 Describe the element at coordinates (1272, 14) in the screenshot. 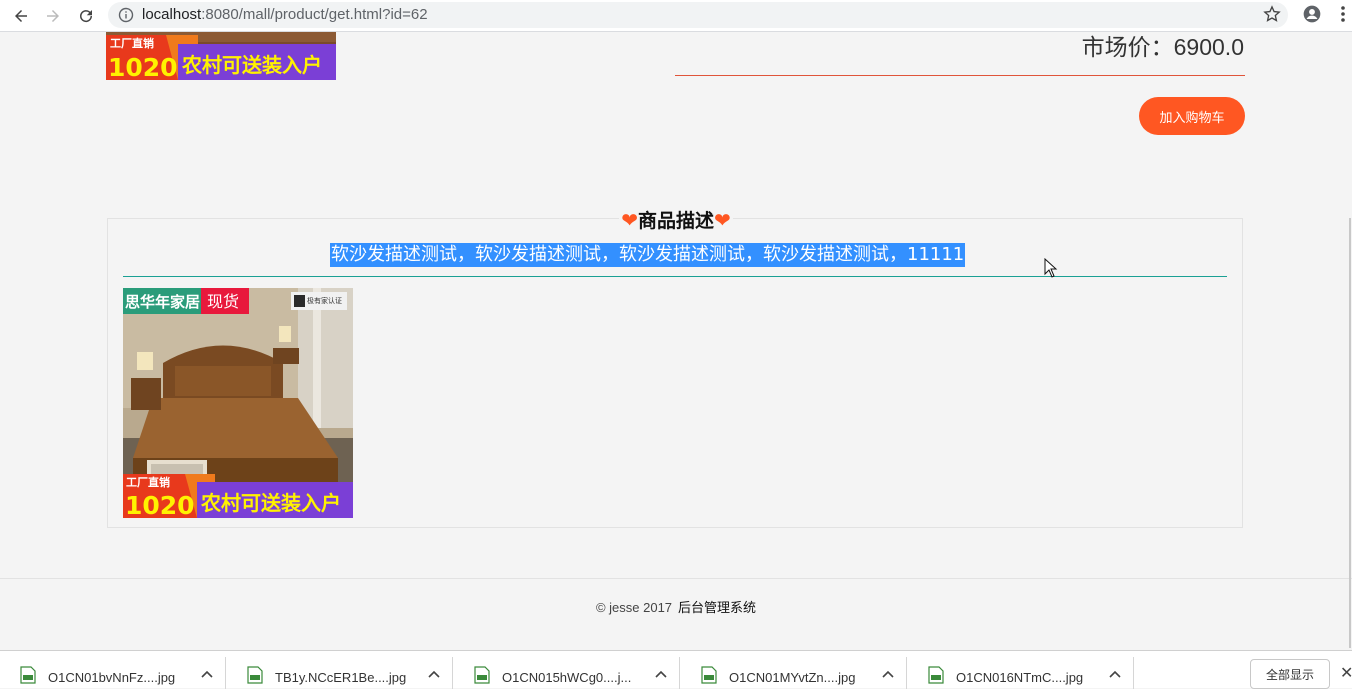

I see `star-icon` at that location.